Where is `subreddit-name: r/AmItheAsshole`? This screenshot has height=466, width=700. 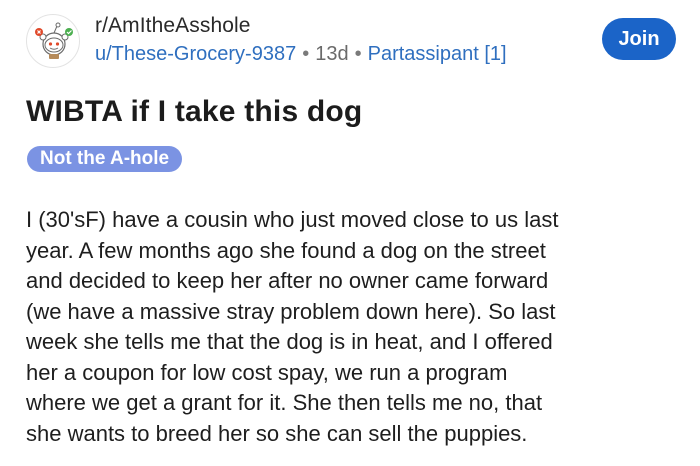 subreddit-name: r/AmItheAsshole is located at coordinates (301, 26).